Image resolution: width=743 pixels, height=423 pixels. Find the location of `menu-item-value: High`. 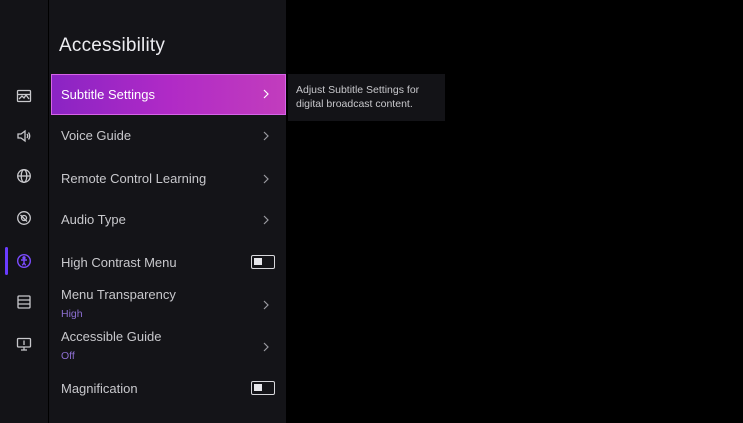

menu-item-value: High is located at coordinates (72, 314).